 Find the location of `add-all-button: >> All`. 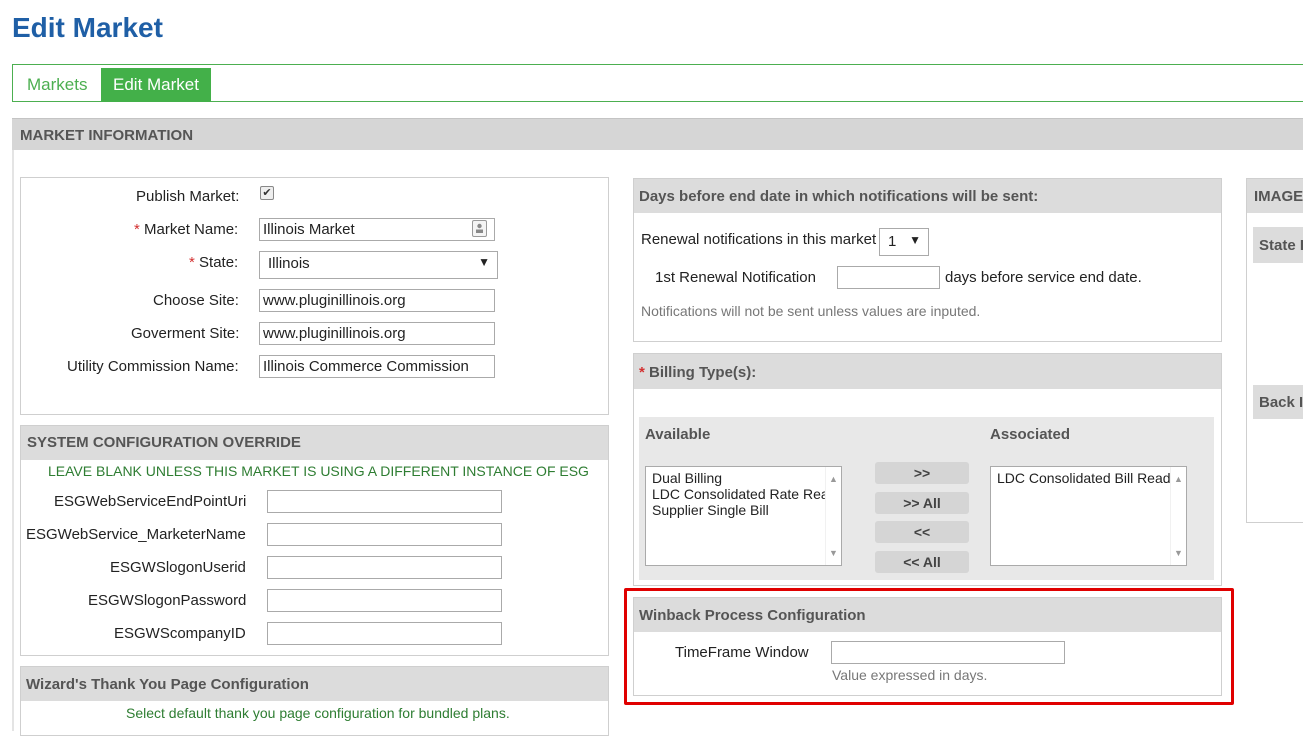

add-all-button: >> All is located at coordinates (922, 503).